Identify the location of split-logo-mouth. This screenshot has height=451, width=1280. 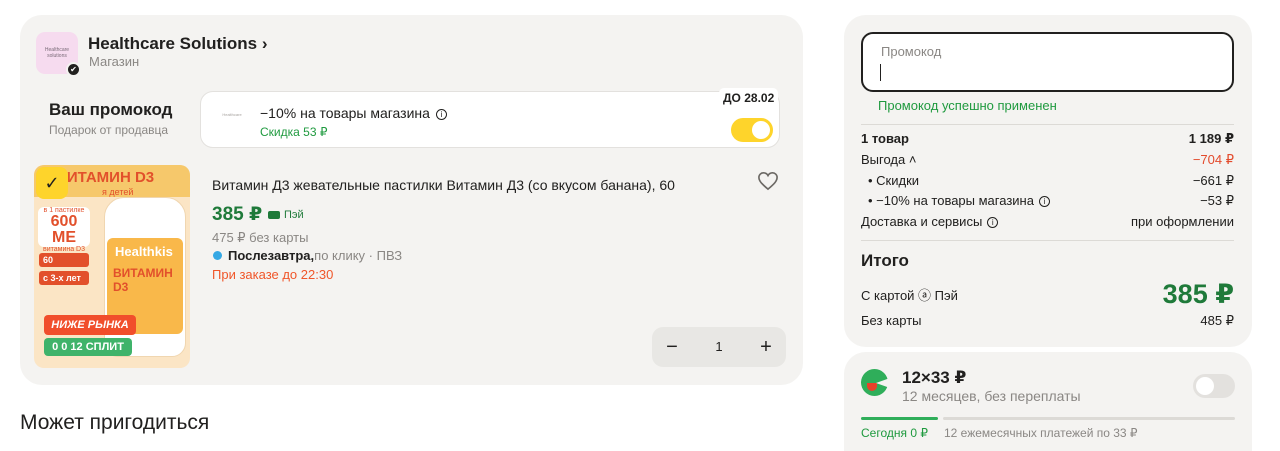
(883, 383).